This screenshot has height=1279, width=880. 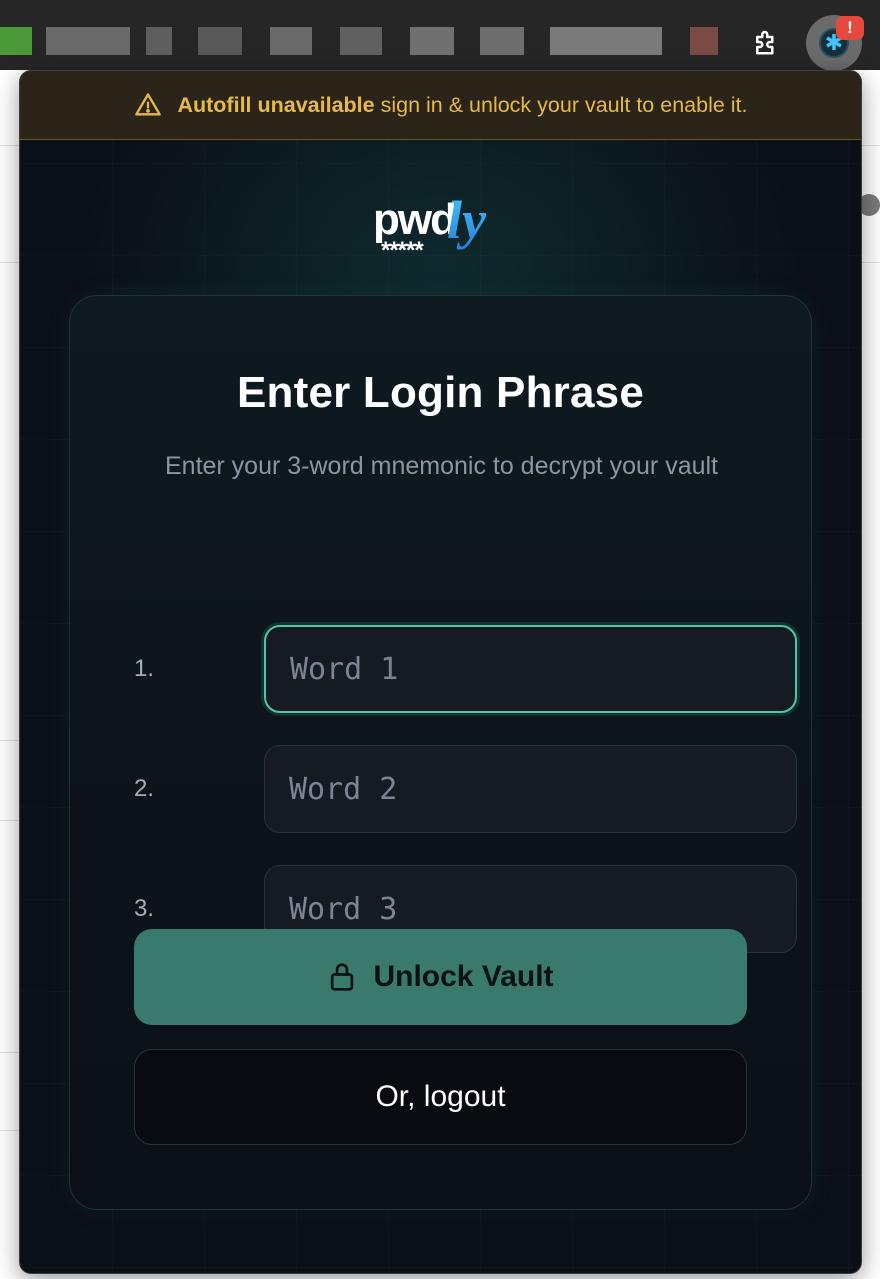 I want to click on browser-toolbar: ✱ !, so click(x=440, y=35).